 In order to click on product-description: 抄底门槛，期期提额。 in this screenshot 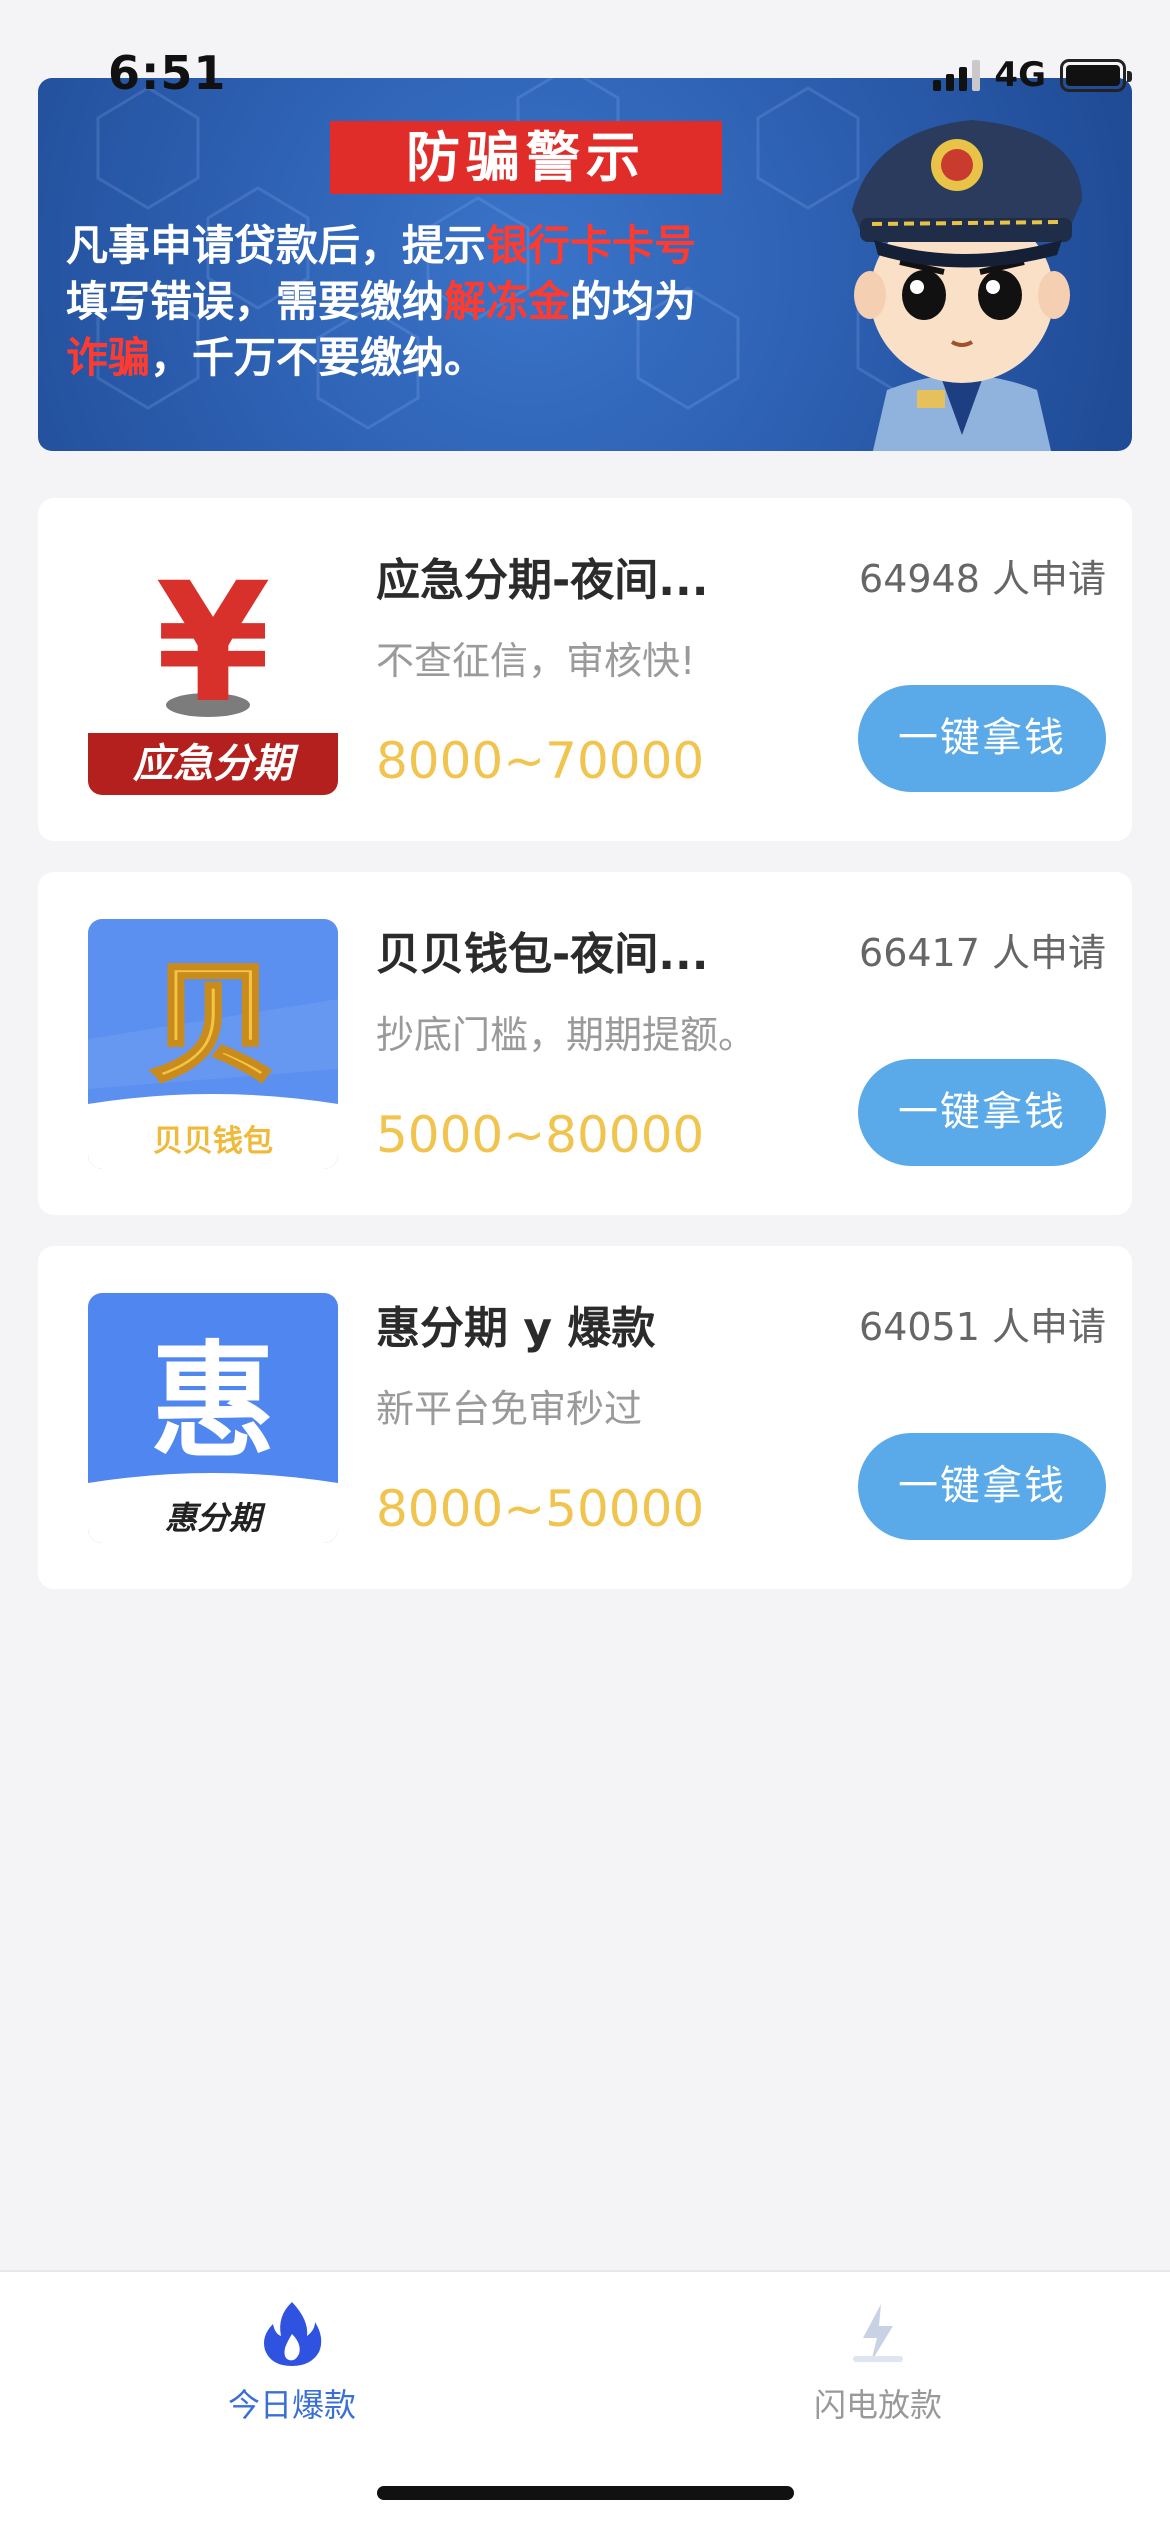, I will do `click(566, 1035)`.